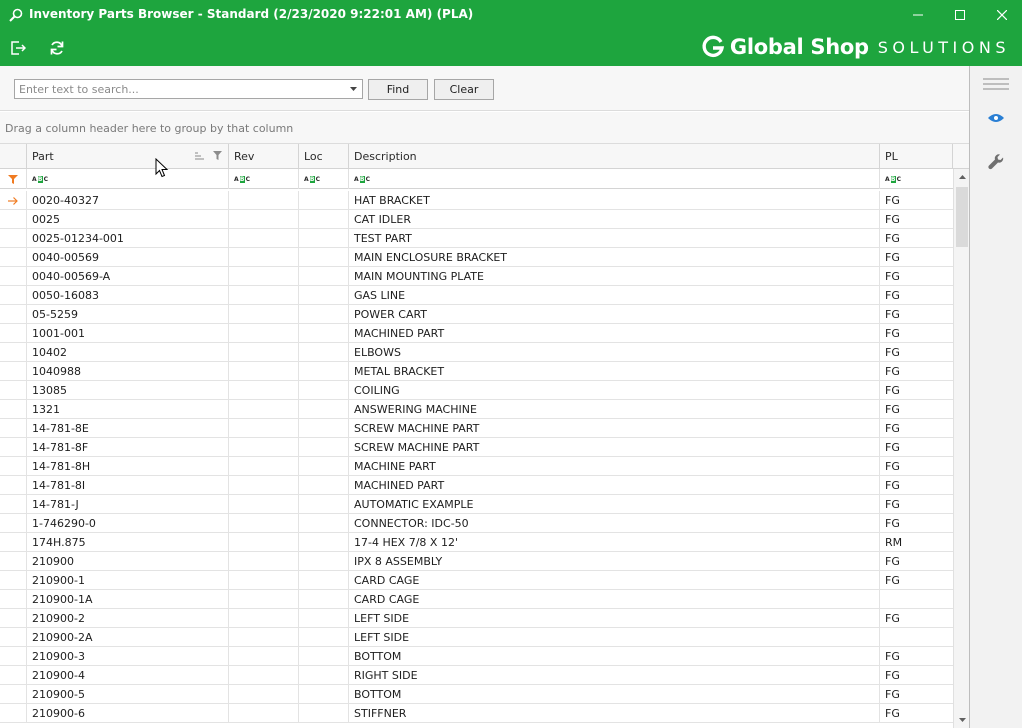 This screenshot has width=1022, height=728. What do you see at coordinates (614, 219) in the screenshot?
I see `cell-description: CAT IDLER` at bounding box center [614, 219].